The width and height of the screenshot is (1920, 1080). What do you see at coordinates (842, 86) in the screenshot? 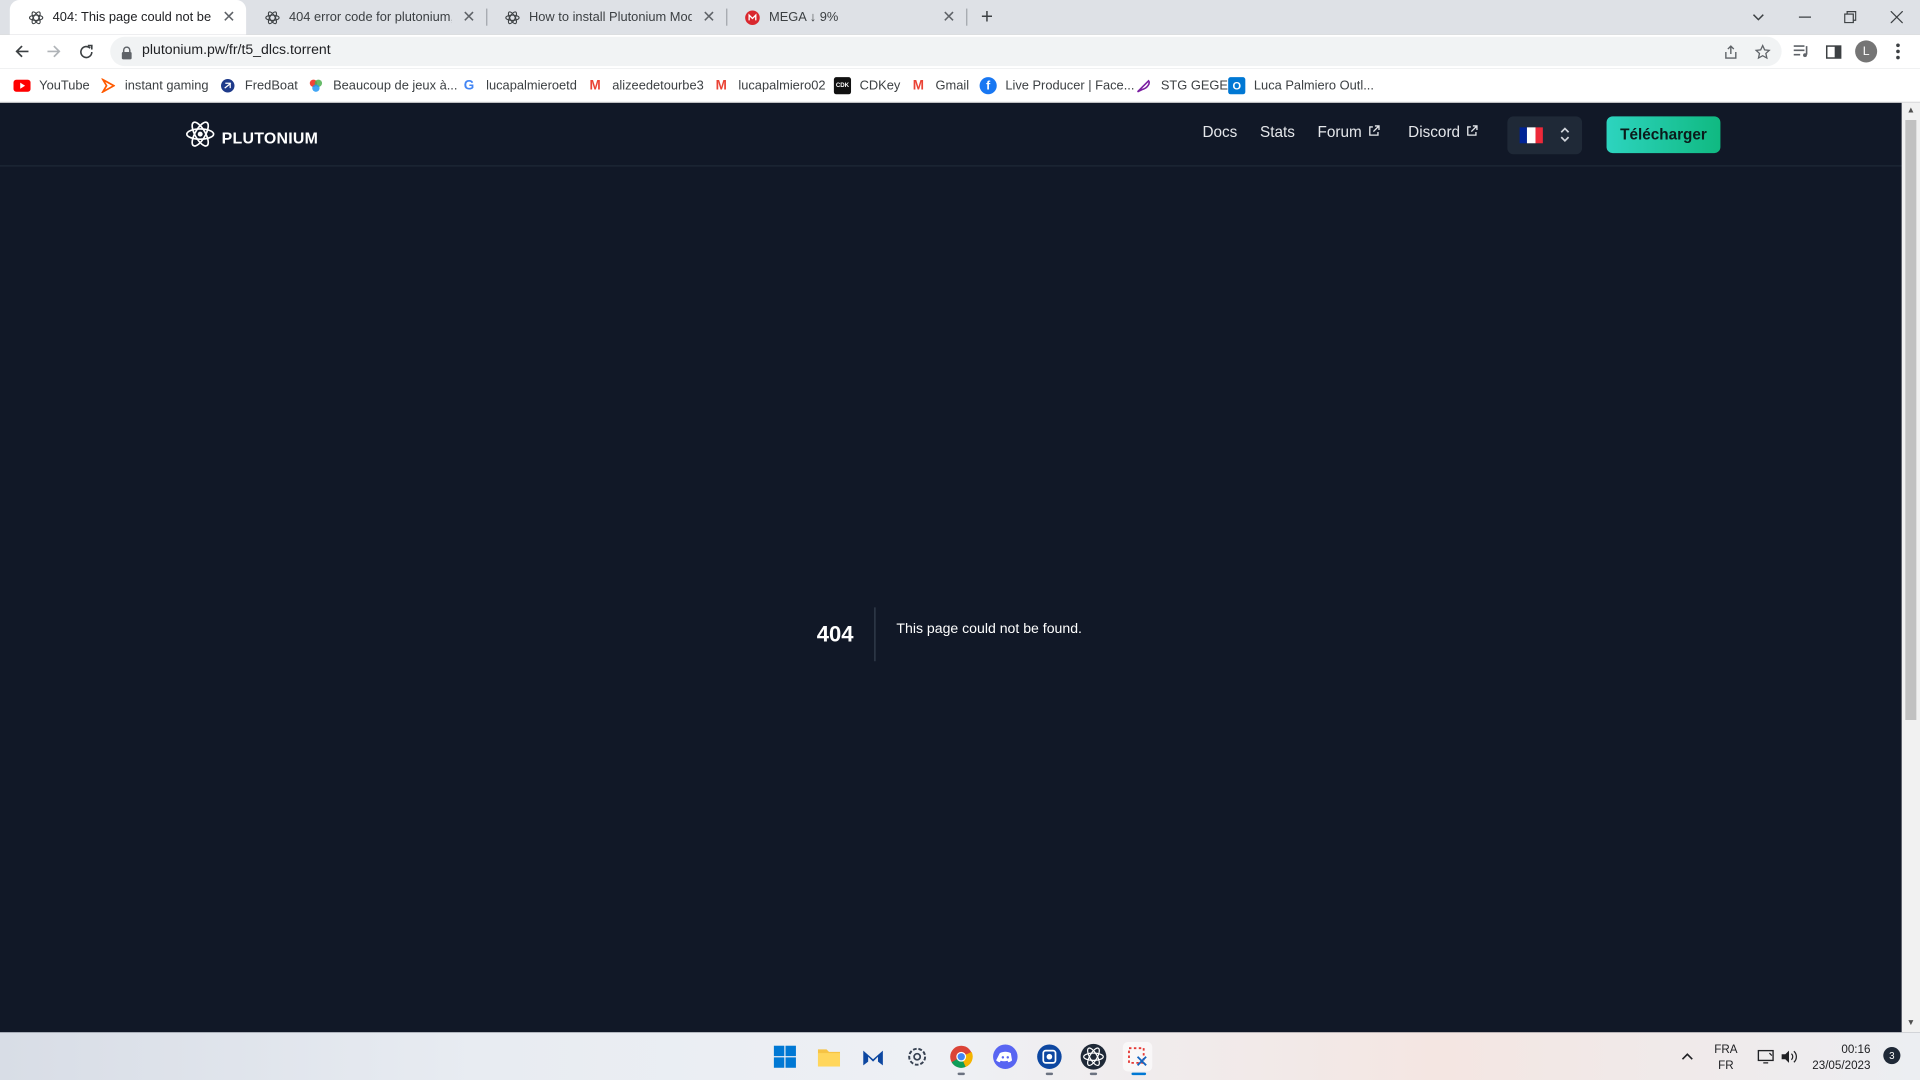
I see `cdkey-icon: CDK` at bounding box center [842, 86].